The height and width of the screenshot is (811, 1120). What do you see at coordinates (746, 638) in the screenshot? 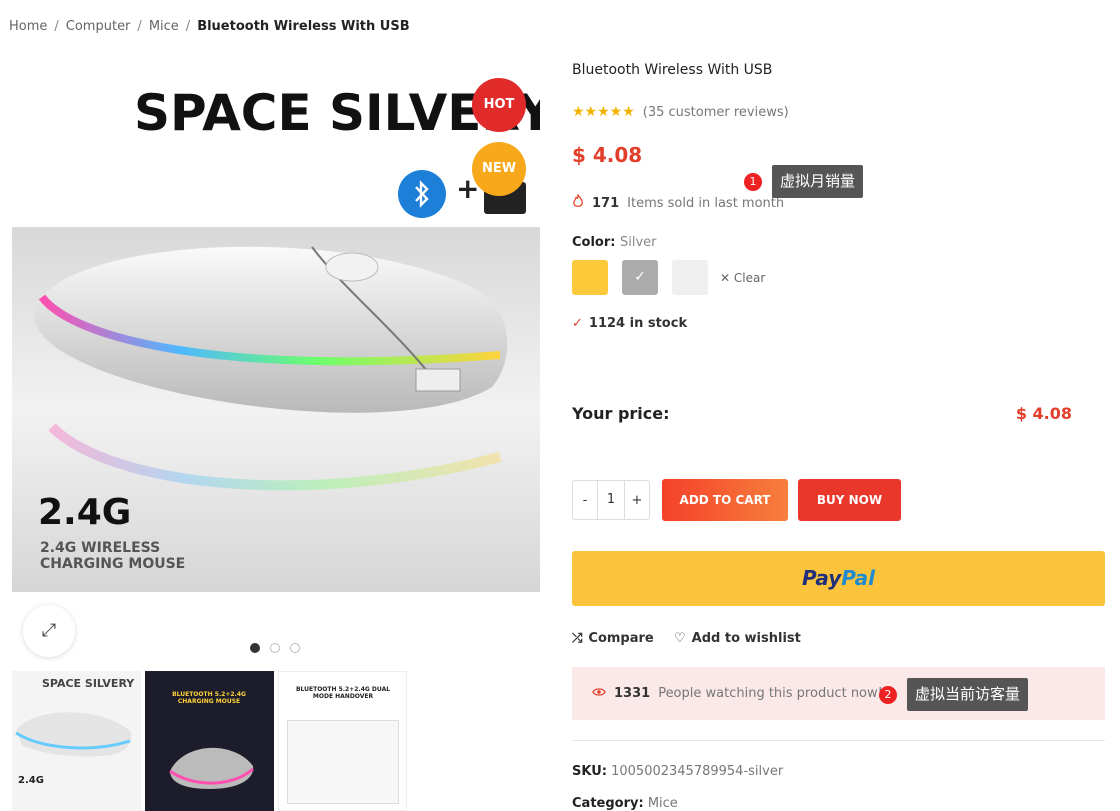
I see `wishlist-label: Add to wishlist` at bounding box center [746, 638].